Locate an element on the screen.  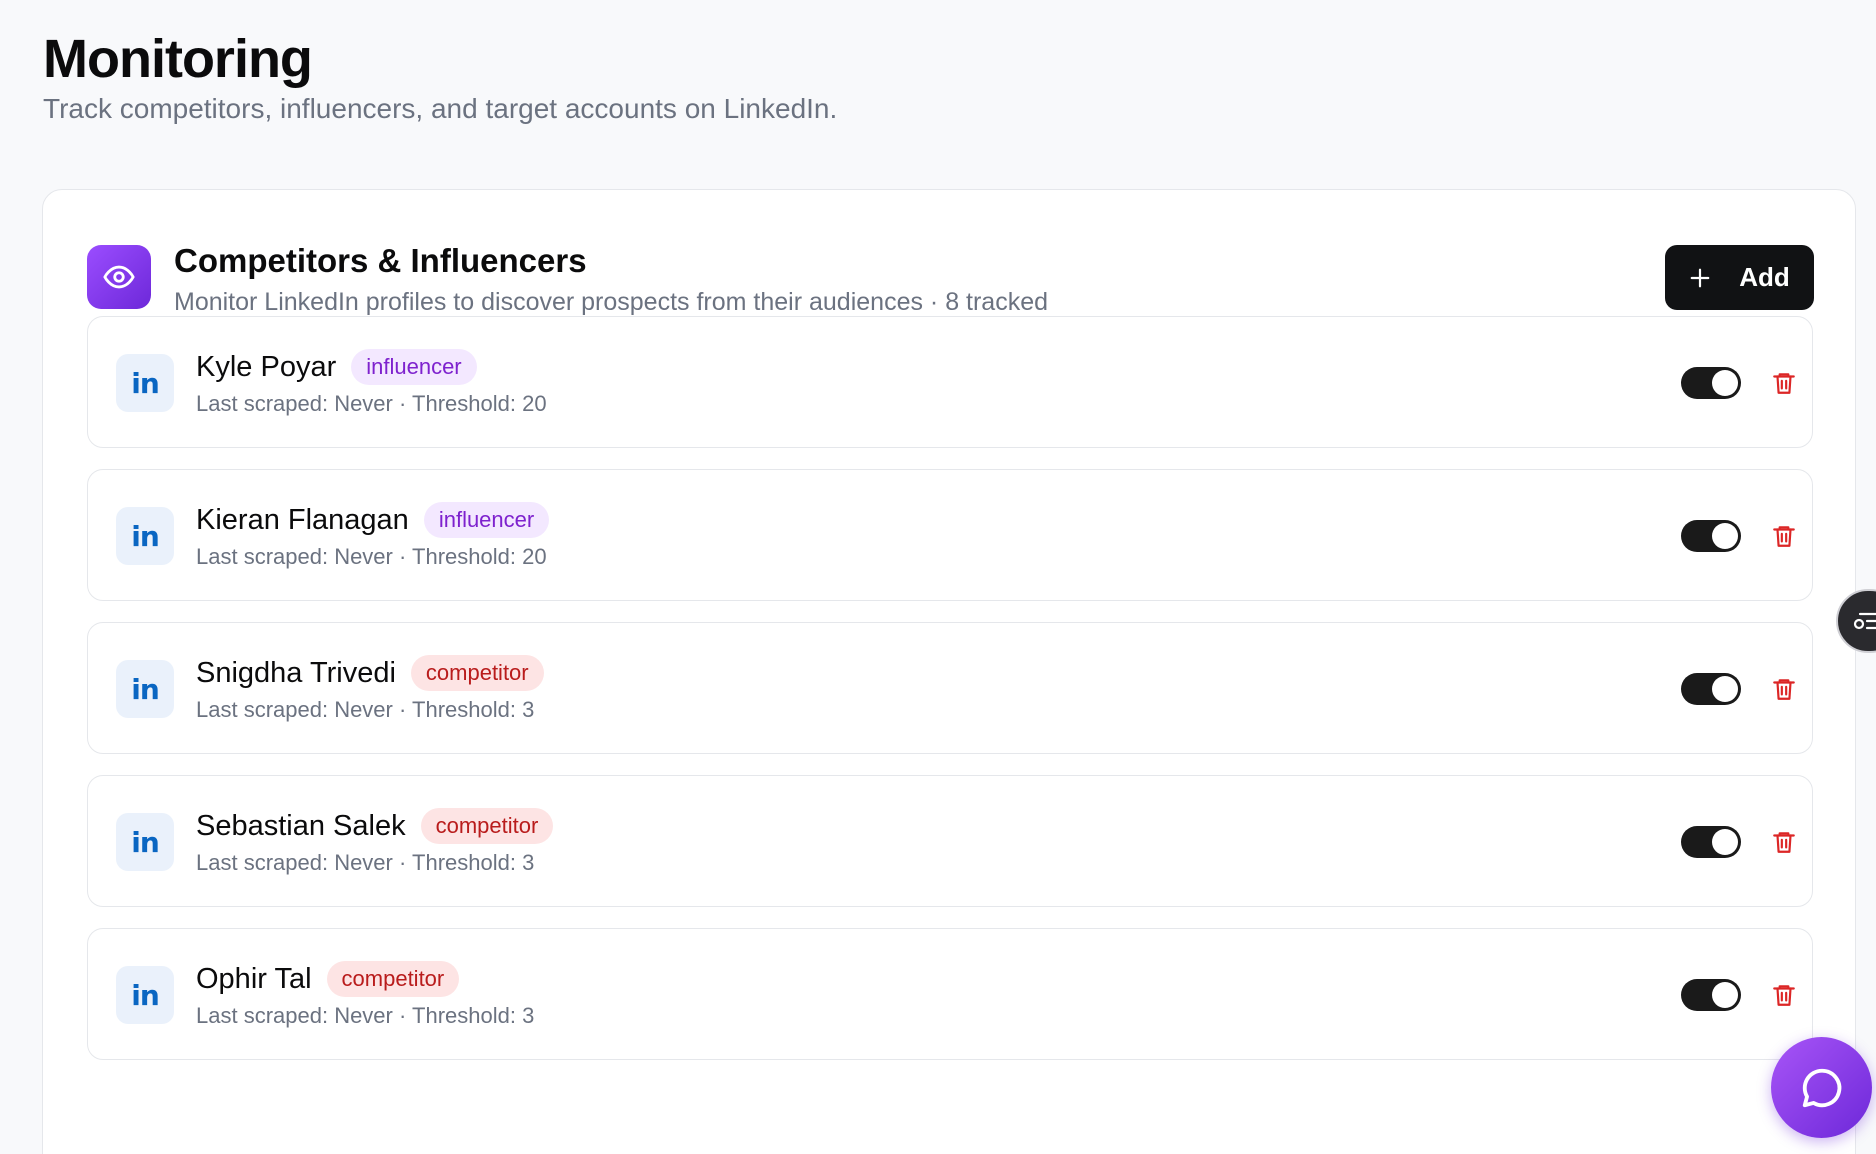
add-profile-button: Add is located at coordinates (1739, 277).